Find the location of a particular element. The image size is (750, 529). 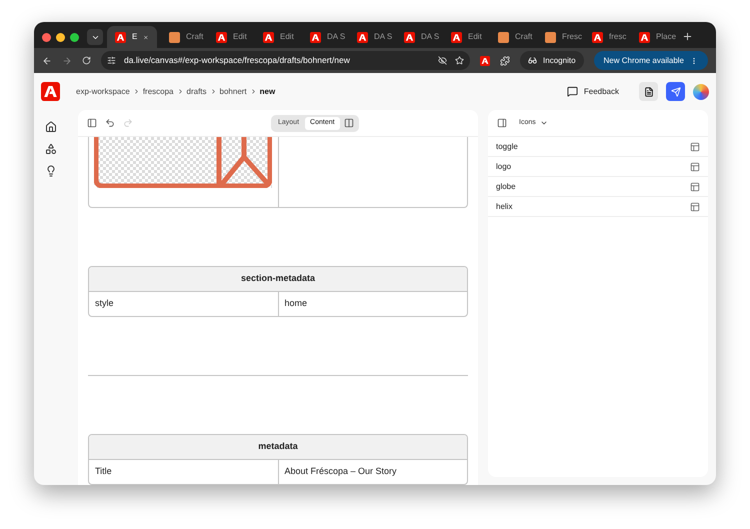

adobe-extension-icon is located at coordinates (485, 61).